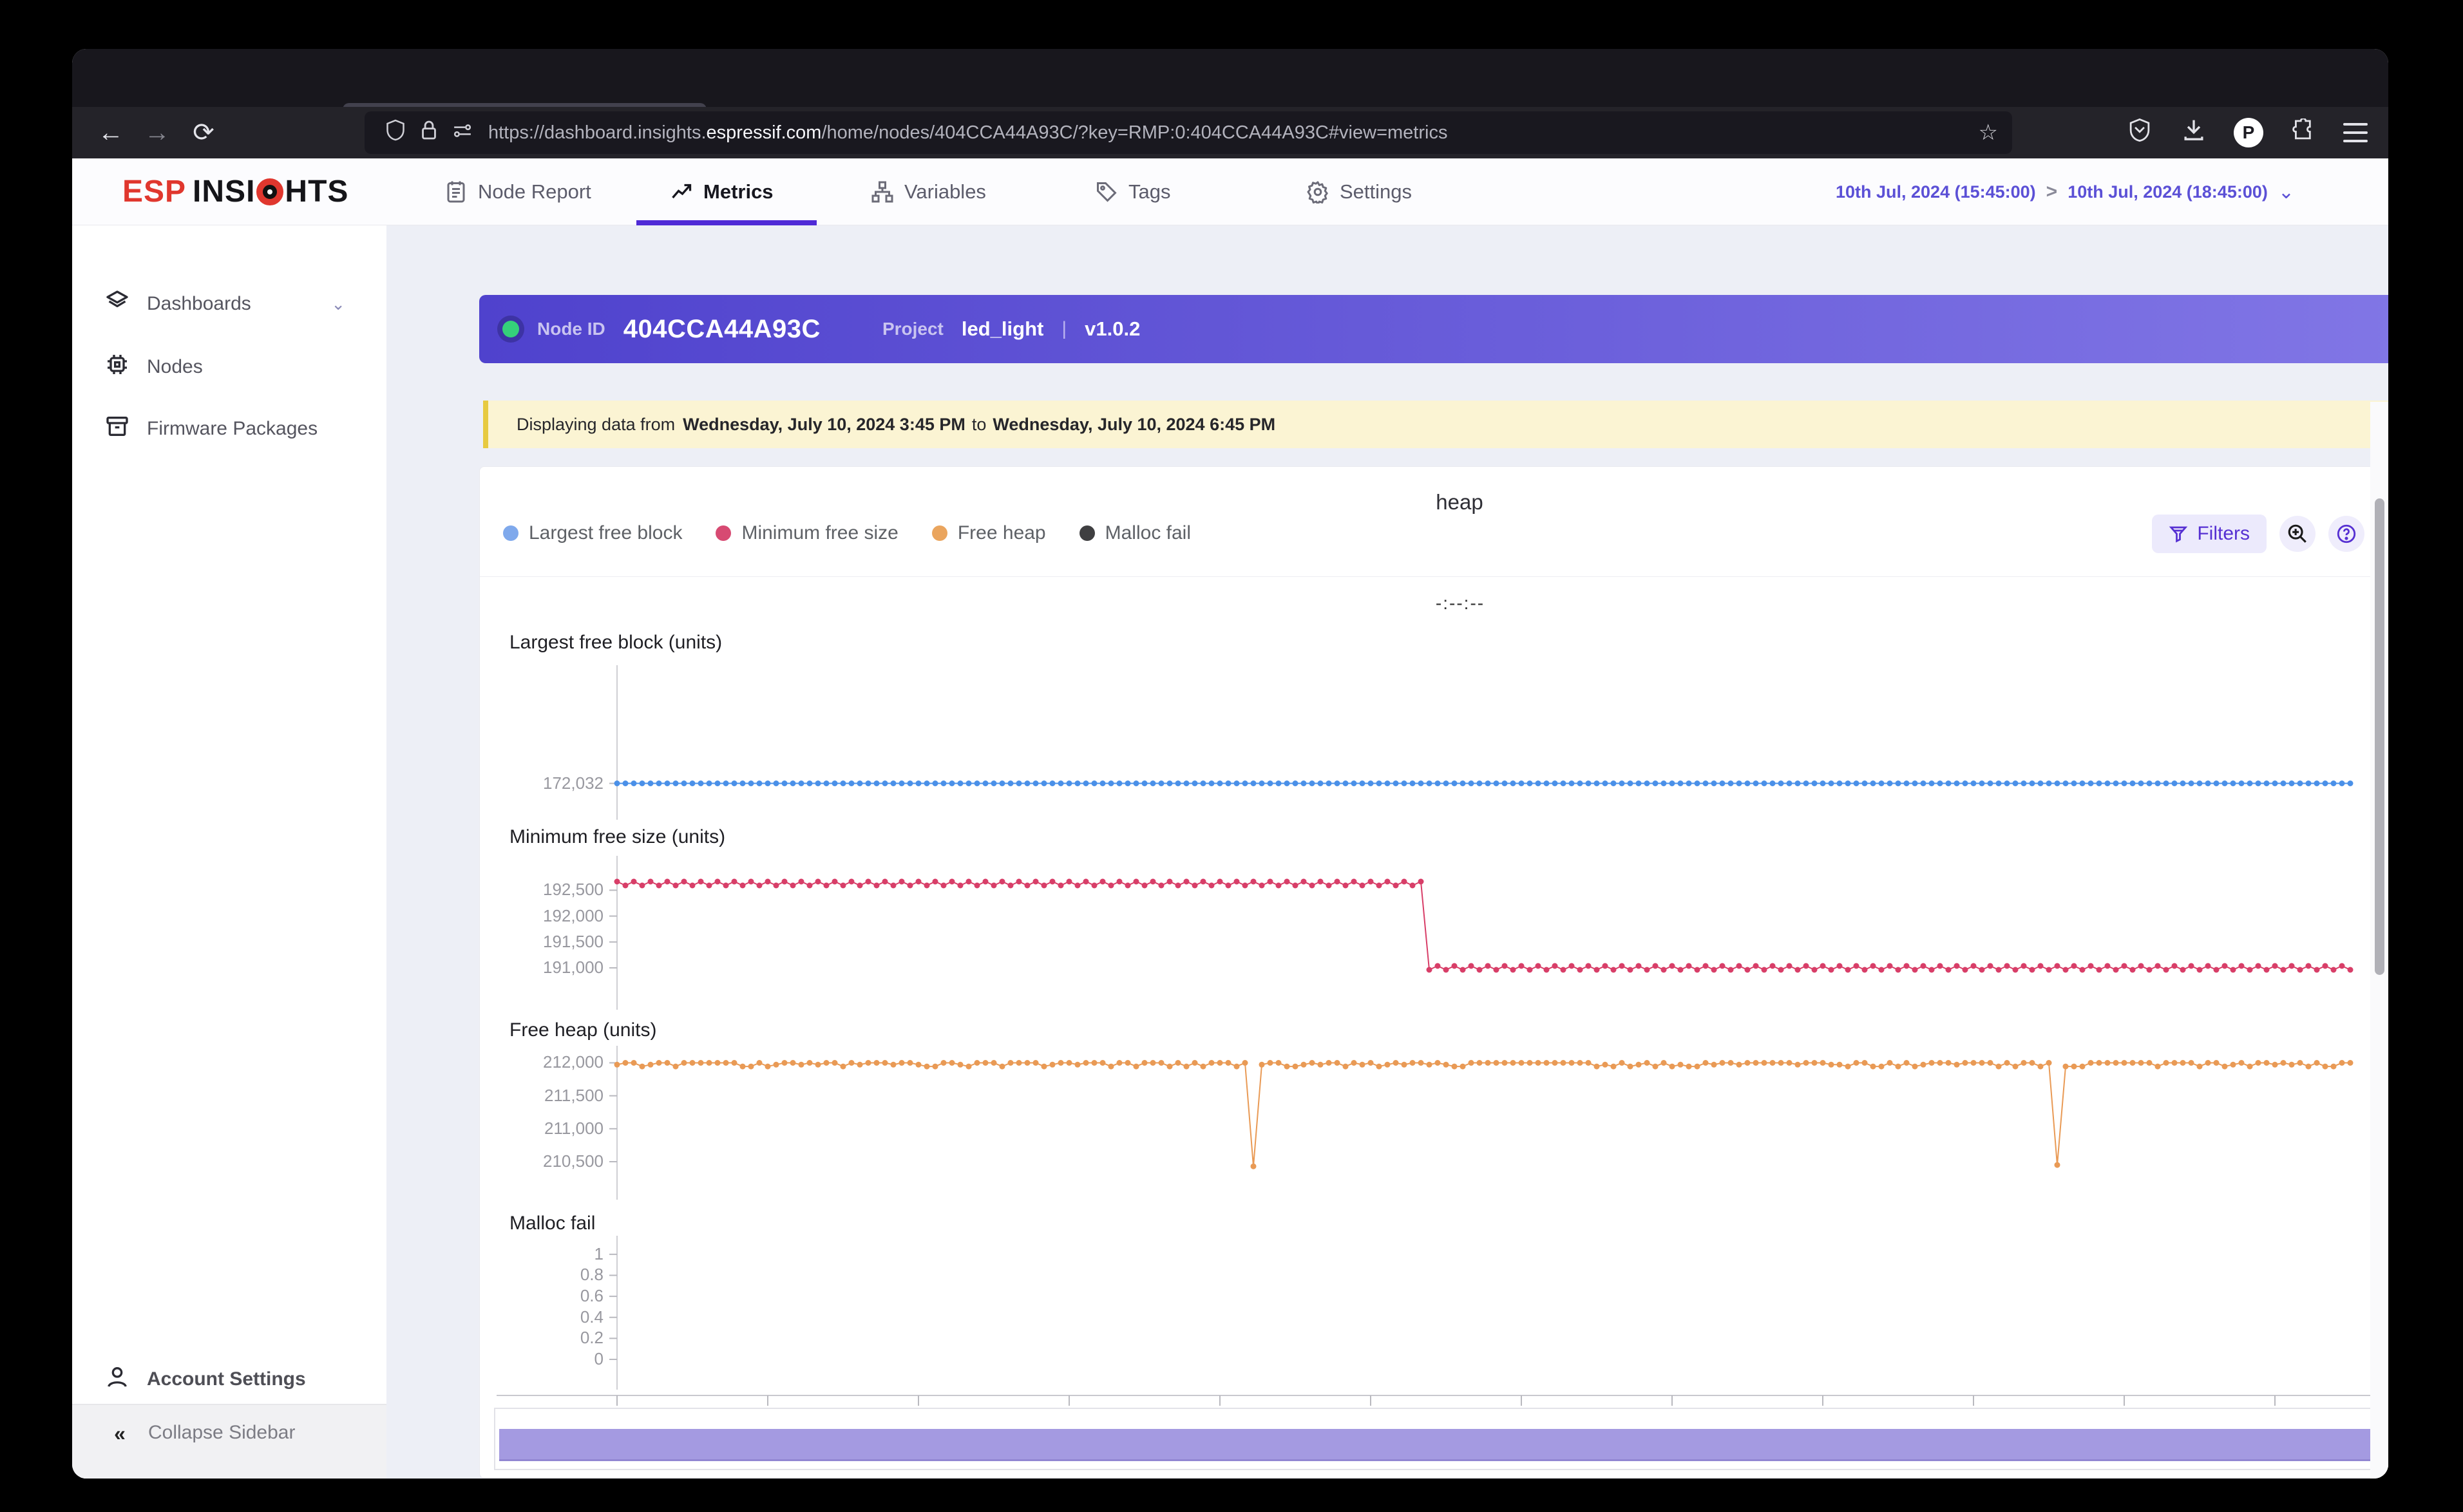  Describe the element at coordinates (574, 1095) in the screenshot. I see `y-tick-label: 211,500` at that location.